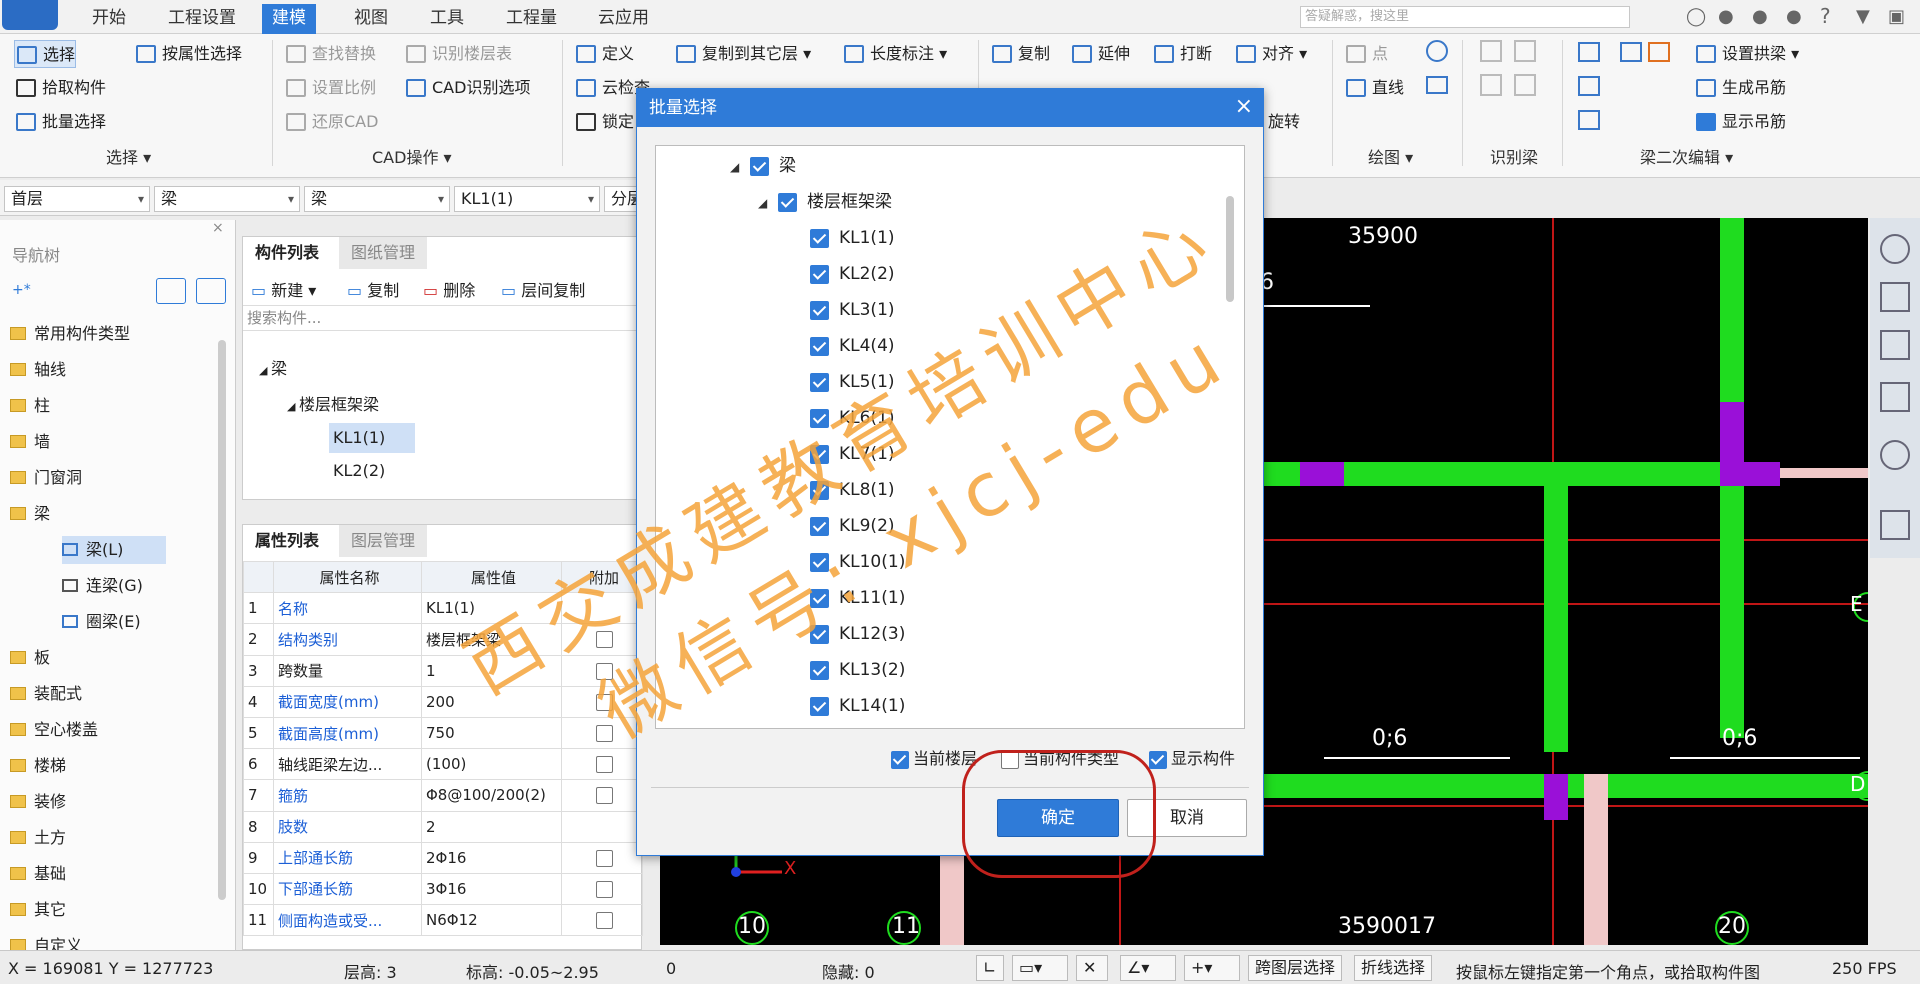 The width and height of the screenshot is (1920, 984). Describe the element at coordinates (852, 238) in the screenshot. I see `tree-item-beam: KL1(1)` at that location.